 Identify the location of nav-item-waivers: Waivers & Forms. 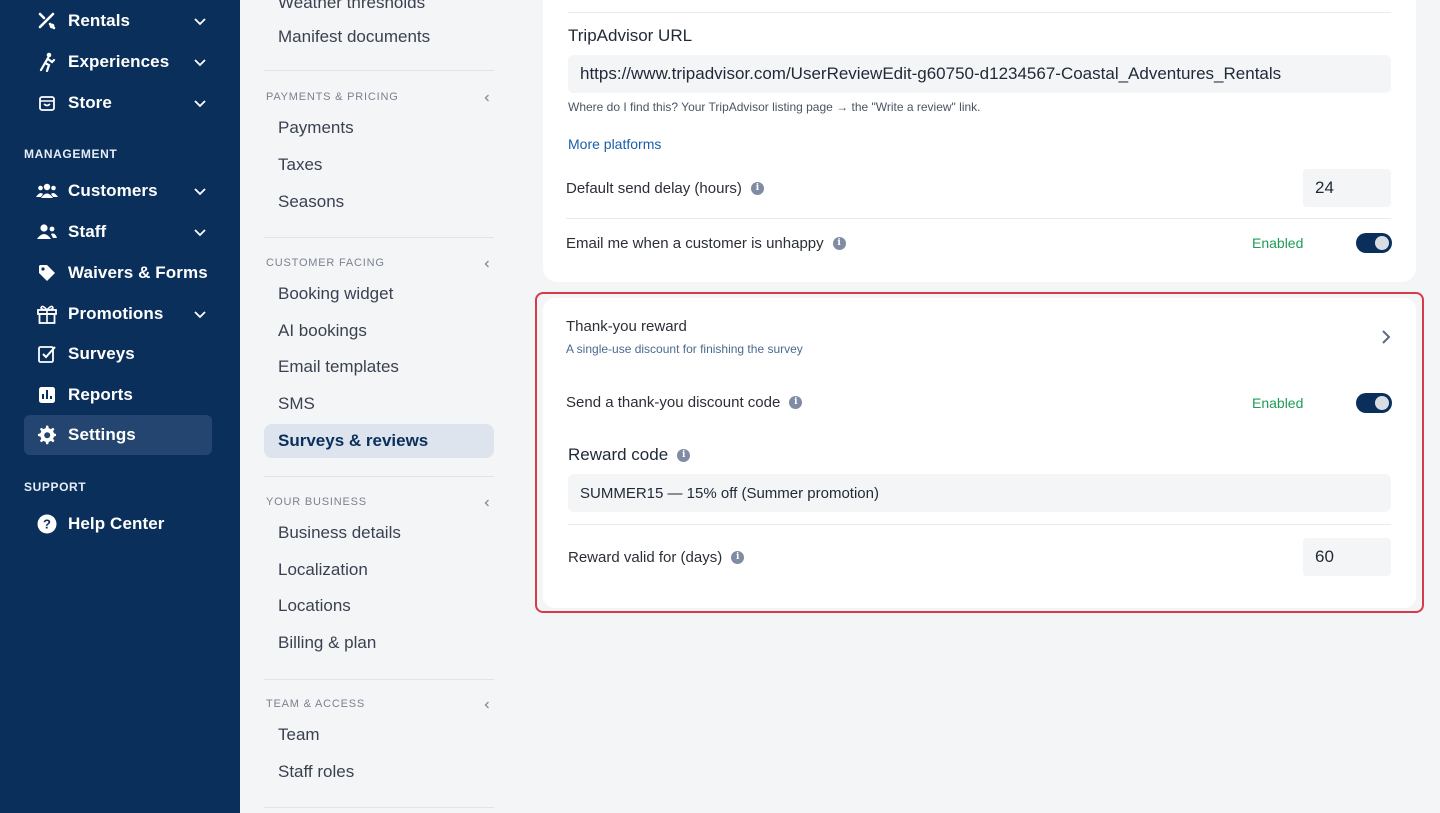
(118, 273).